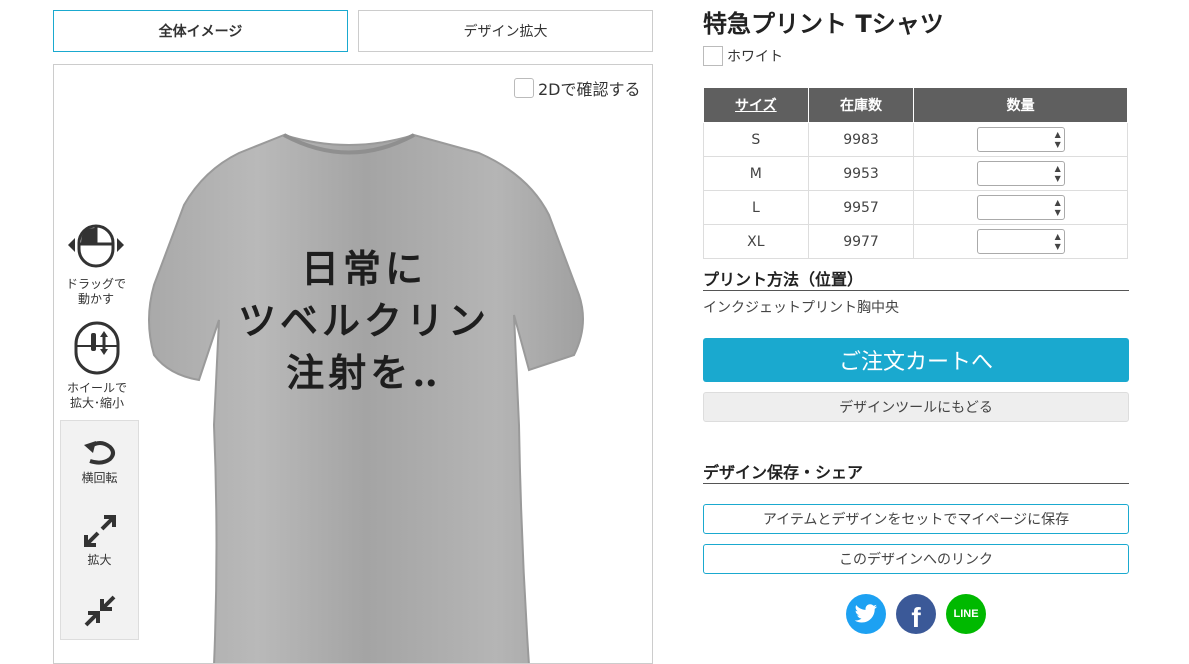 Image resolution: width=1189 pixels, height=664 pixels. Describe the element at coordinates (524, 88) in the screenshot. I see `check-2d-box` at that location.